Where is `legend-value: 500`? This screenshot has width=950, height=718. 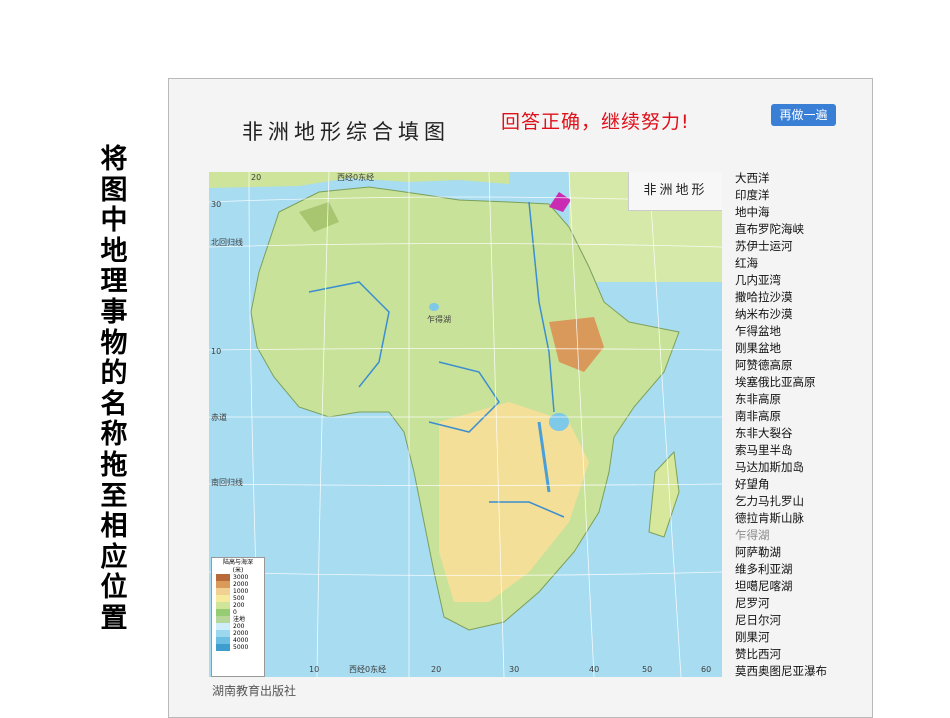 legend-value: 500 is located at coordinates (239, 598).